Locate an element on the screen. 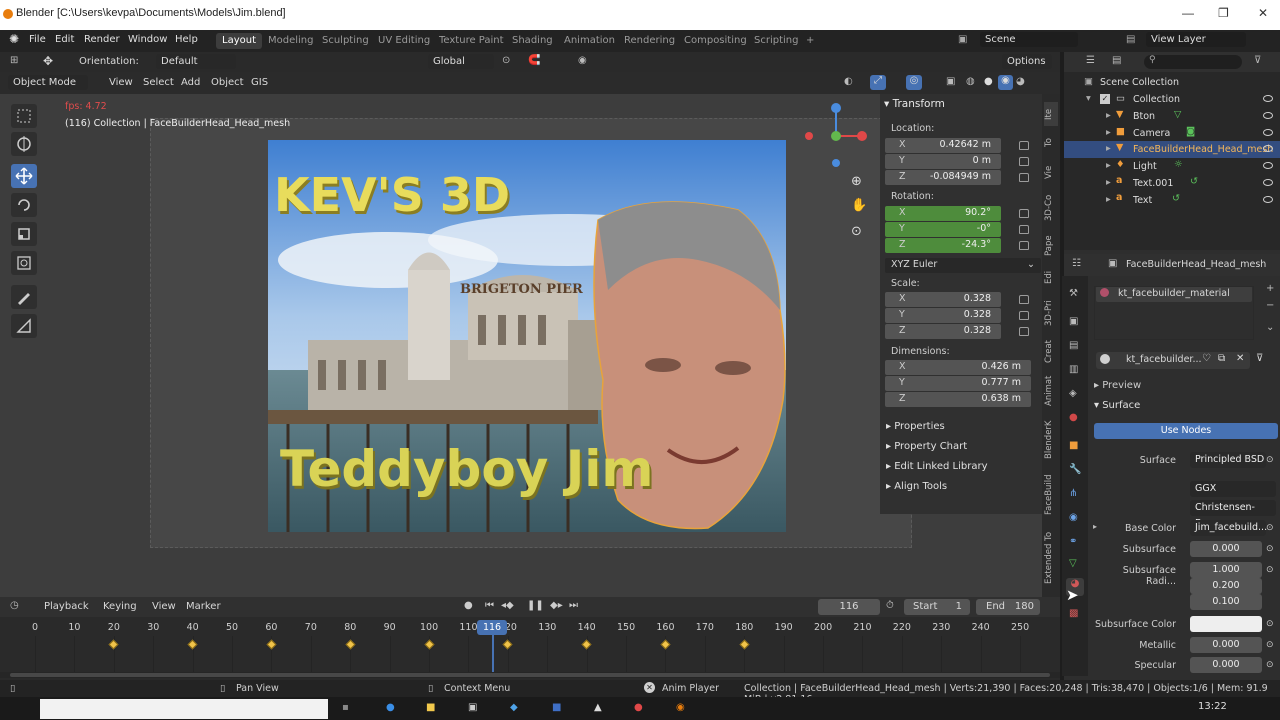 The image size is (1280, 720). outliner-collection: ▾ ✓ ▭ Collection is located at coordinates (1172, 99).